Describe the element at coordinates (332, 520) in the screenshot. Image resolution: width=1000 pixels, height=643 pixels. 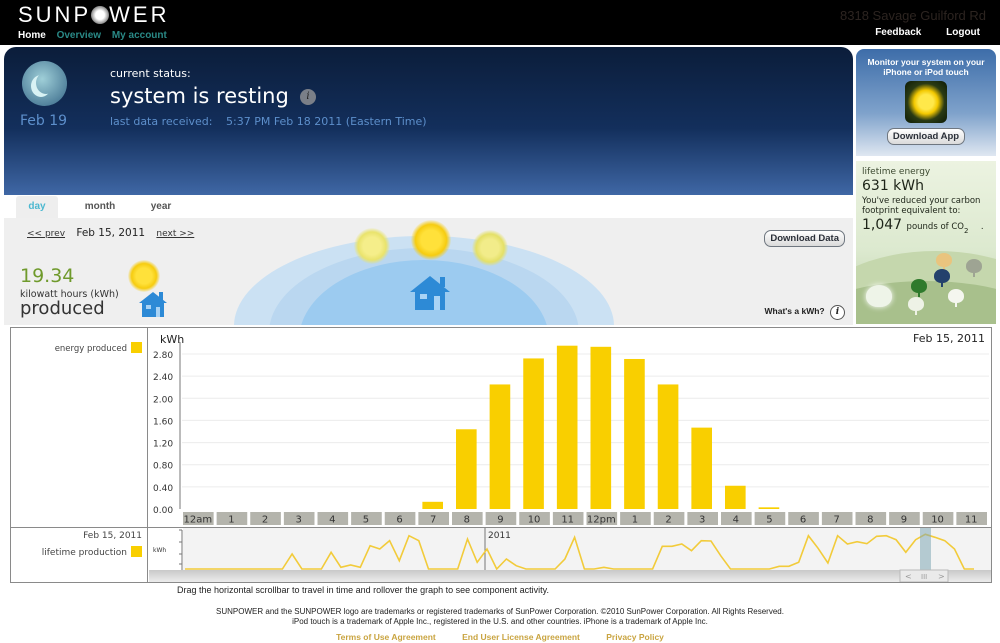
I see `x-tick-label: 4` at that location.